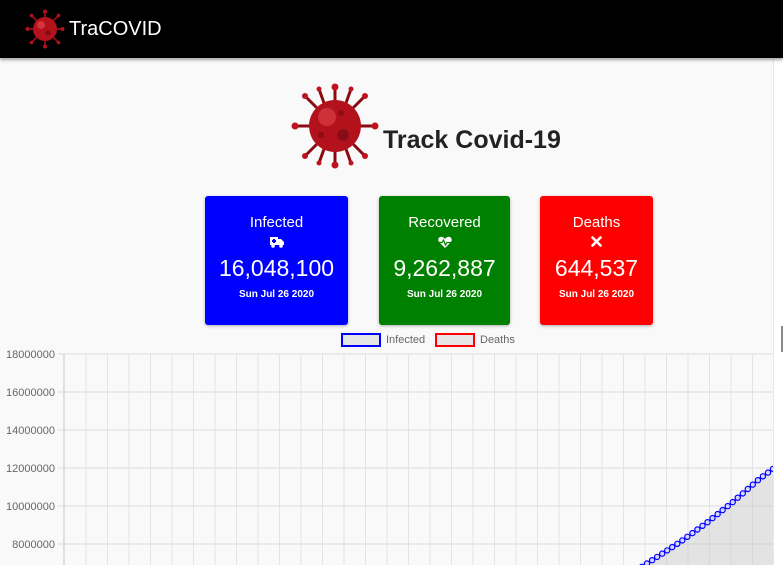 The width and height of the screenshot is (783, 565). I want to click on scrollbar, so click(778, 311).